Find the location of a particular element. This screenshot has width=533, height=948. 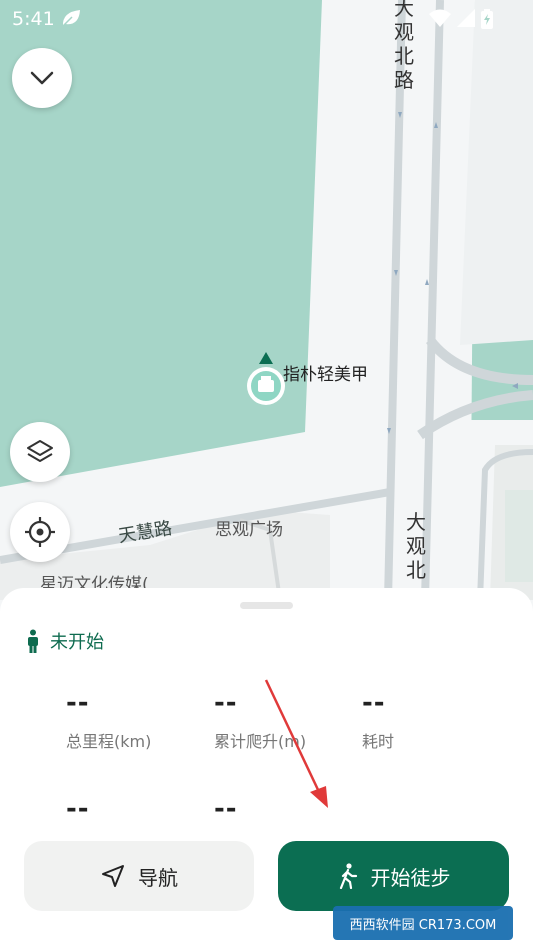

navigation-arrow-icon is located at coordinates (113, 876).